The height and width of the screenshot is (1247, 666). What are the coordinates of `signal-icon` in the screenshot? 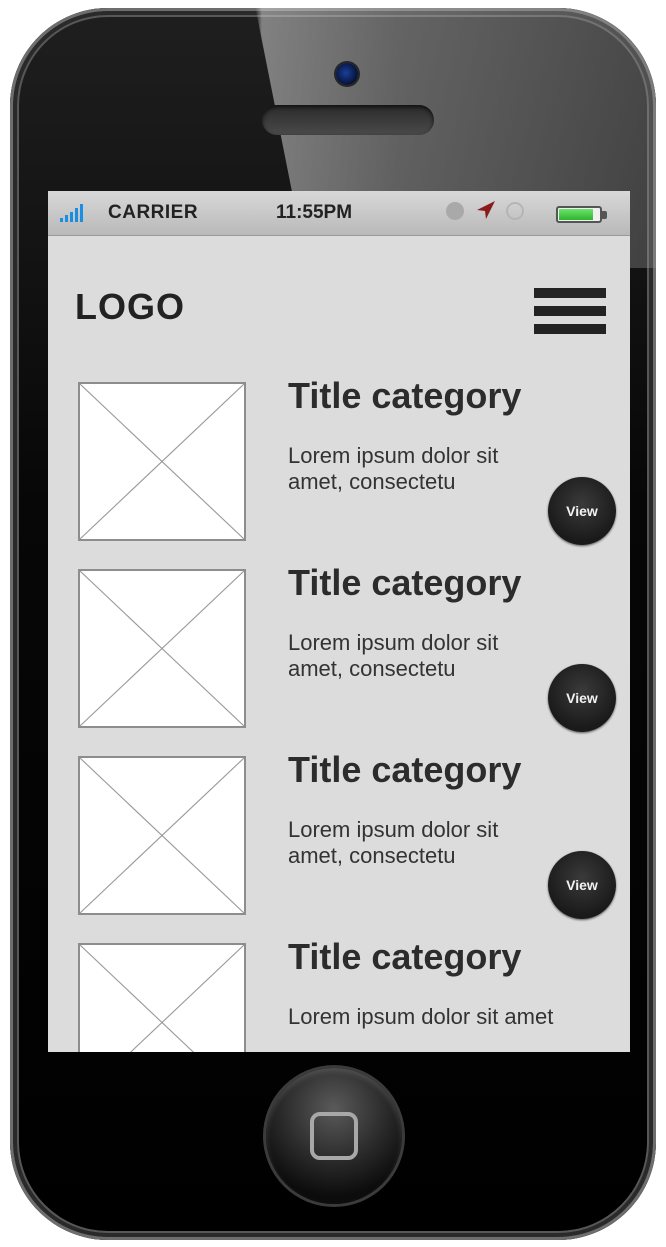 It's located at (71, 213).